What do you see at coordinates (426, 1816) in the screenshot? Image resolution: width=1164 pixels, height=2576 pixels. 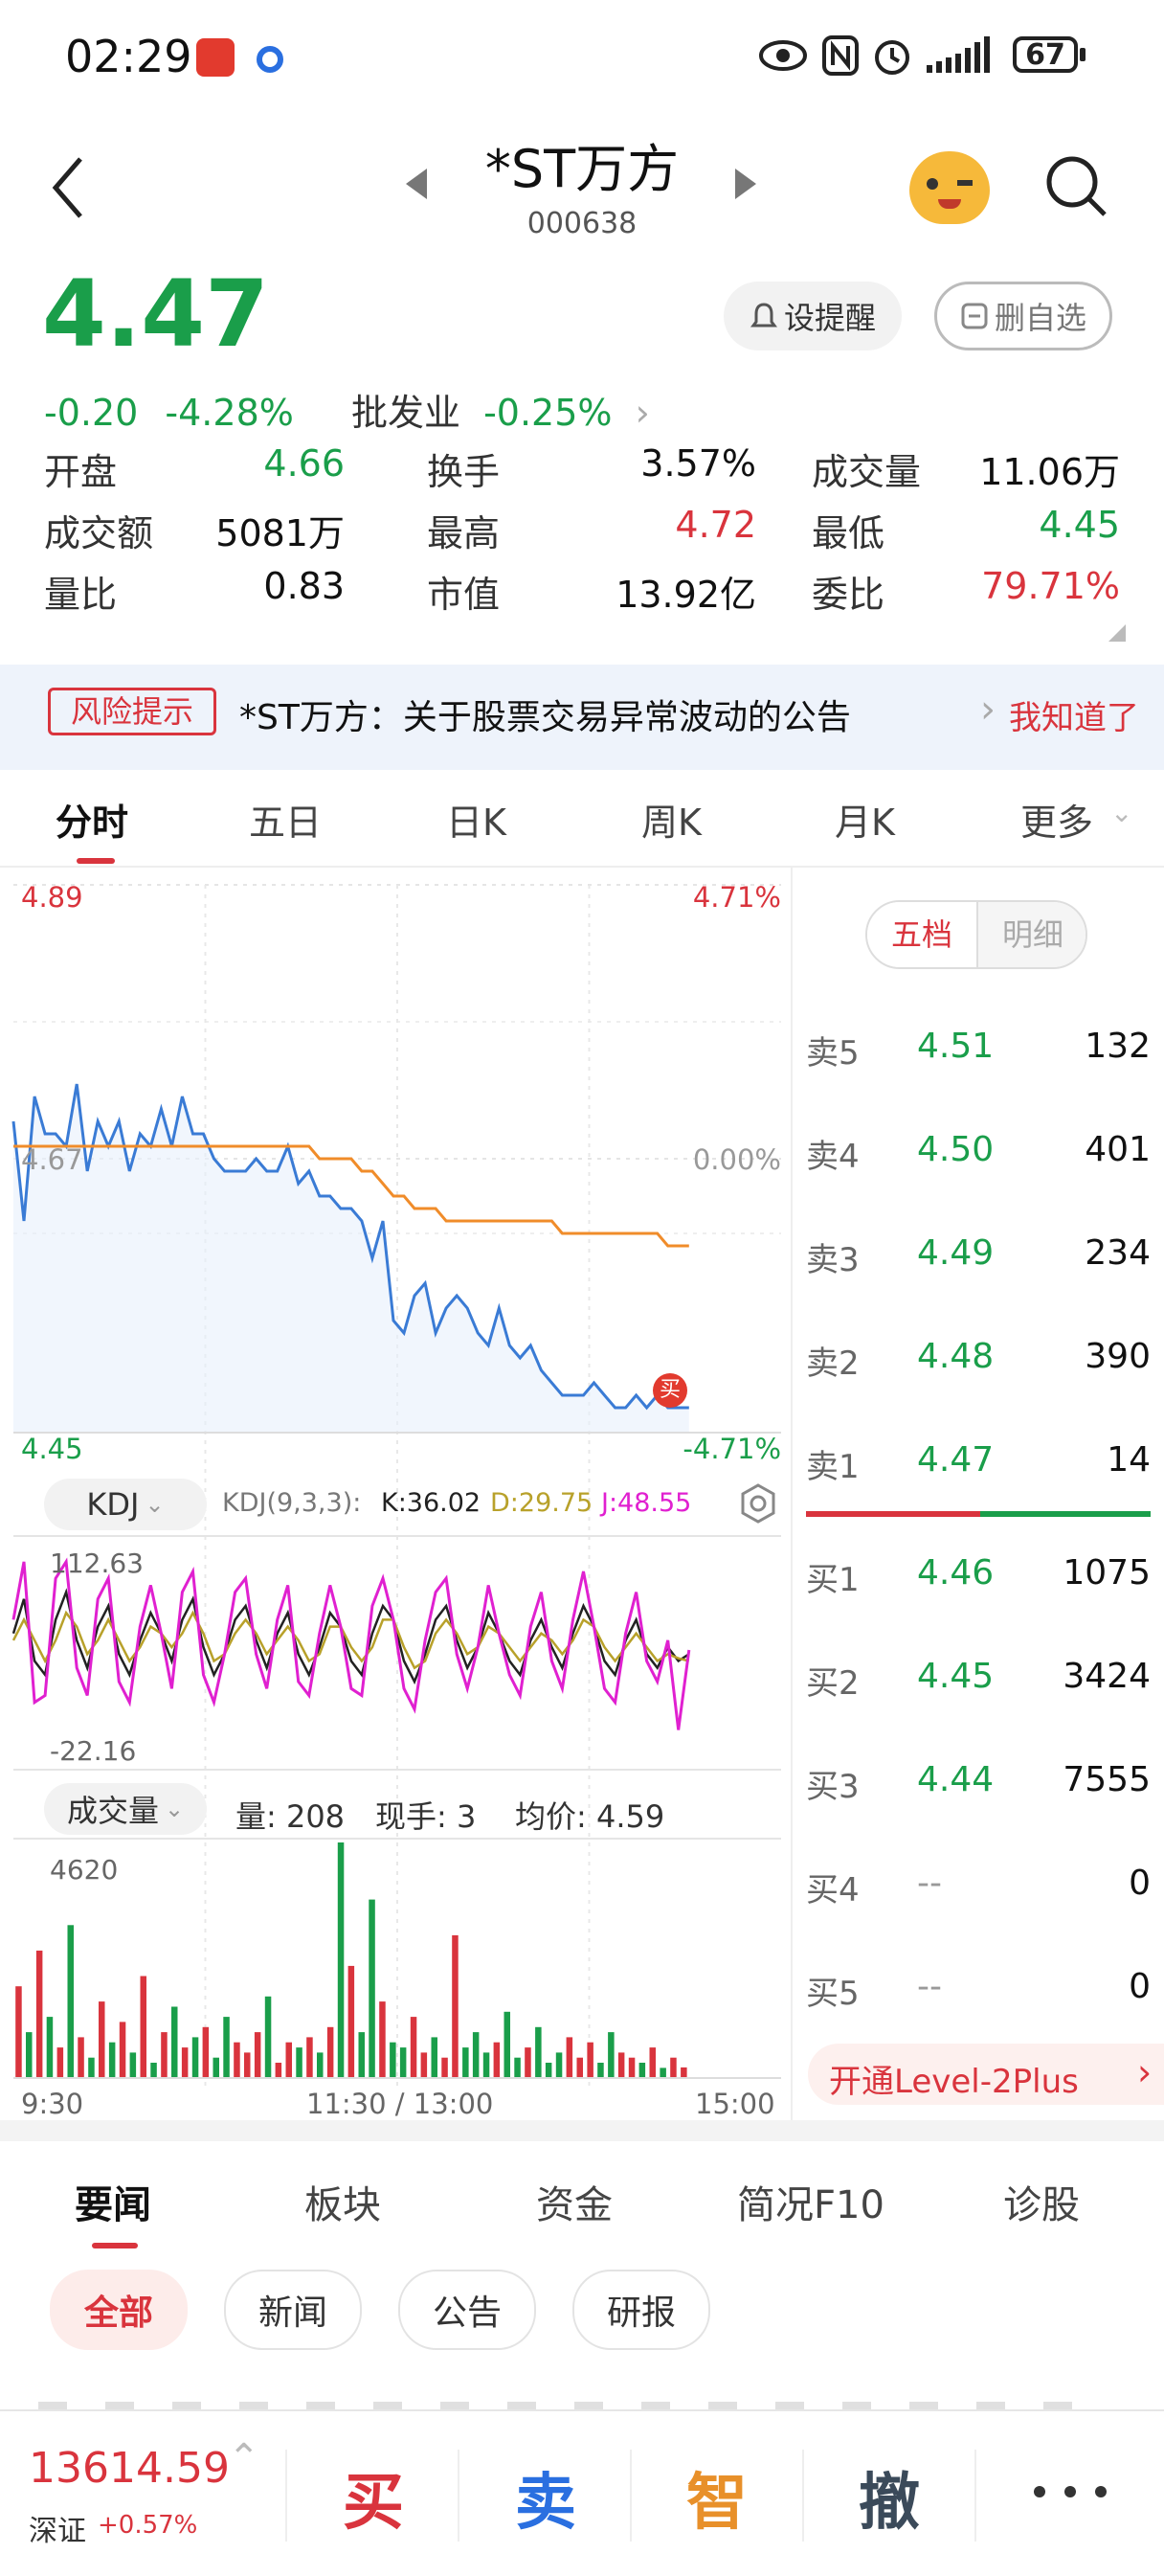 I see `volume-hand: 现手: 3` at bounding box center [426, 1816].